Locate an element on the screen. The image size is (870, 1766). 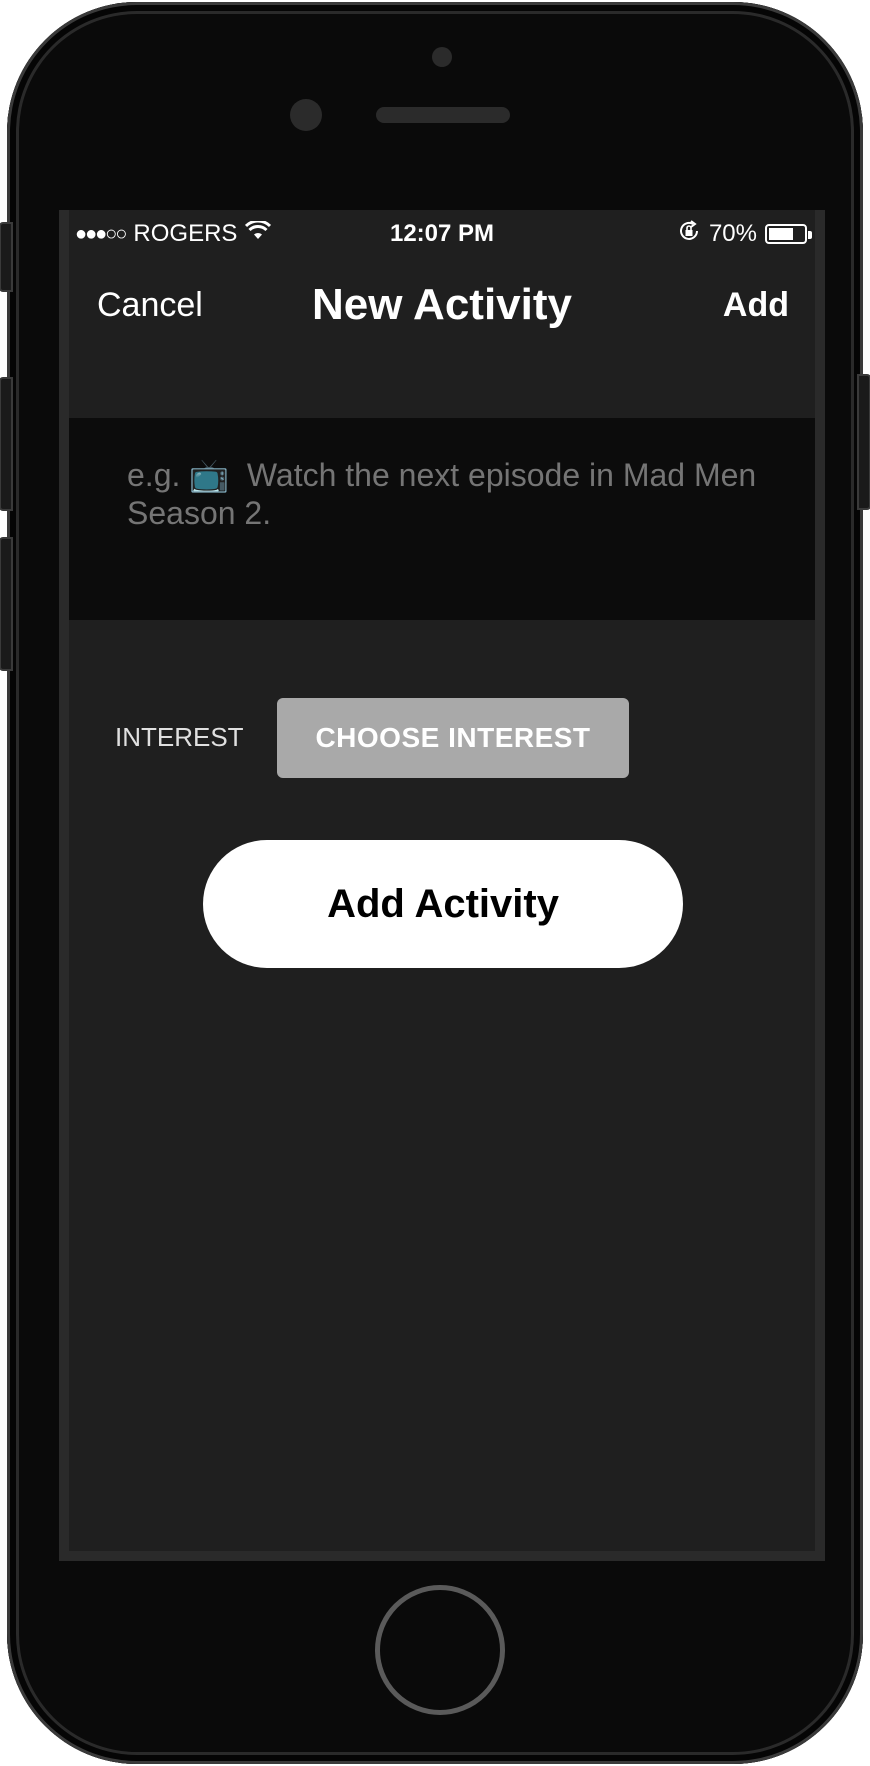
activity-input is located at coordinates (442, 519).